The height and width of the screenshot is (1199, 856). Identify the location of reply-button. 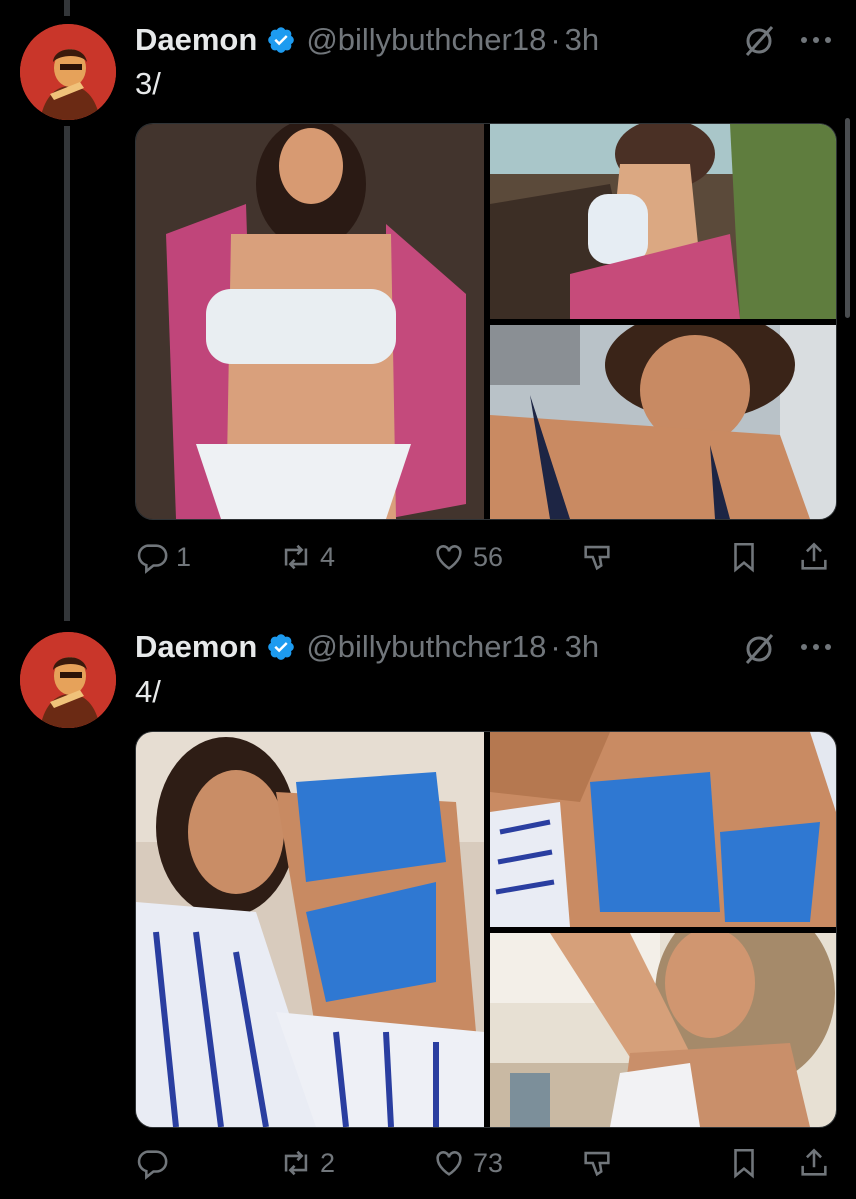
(155, 1163).